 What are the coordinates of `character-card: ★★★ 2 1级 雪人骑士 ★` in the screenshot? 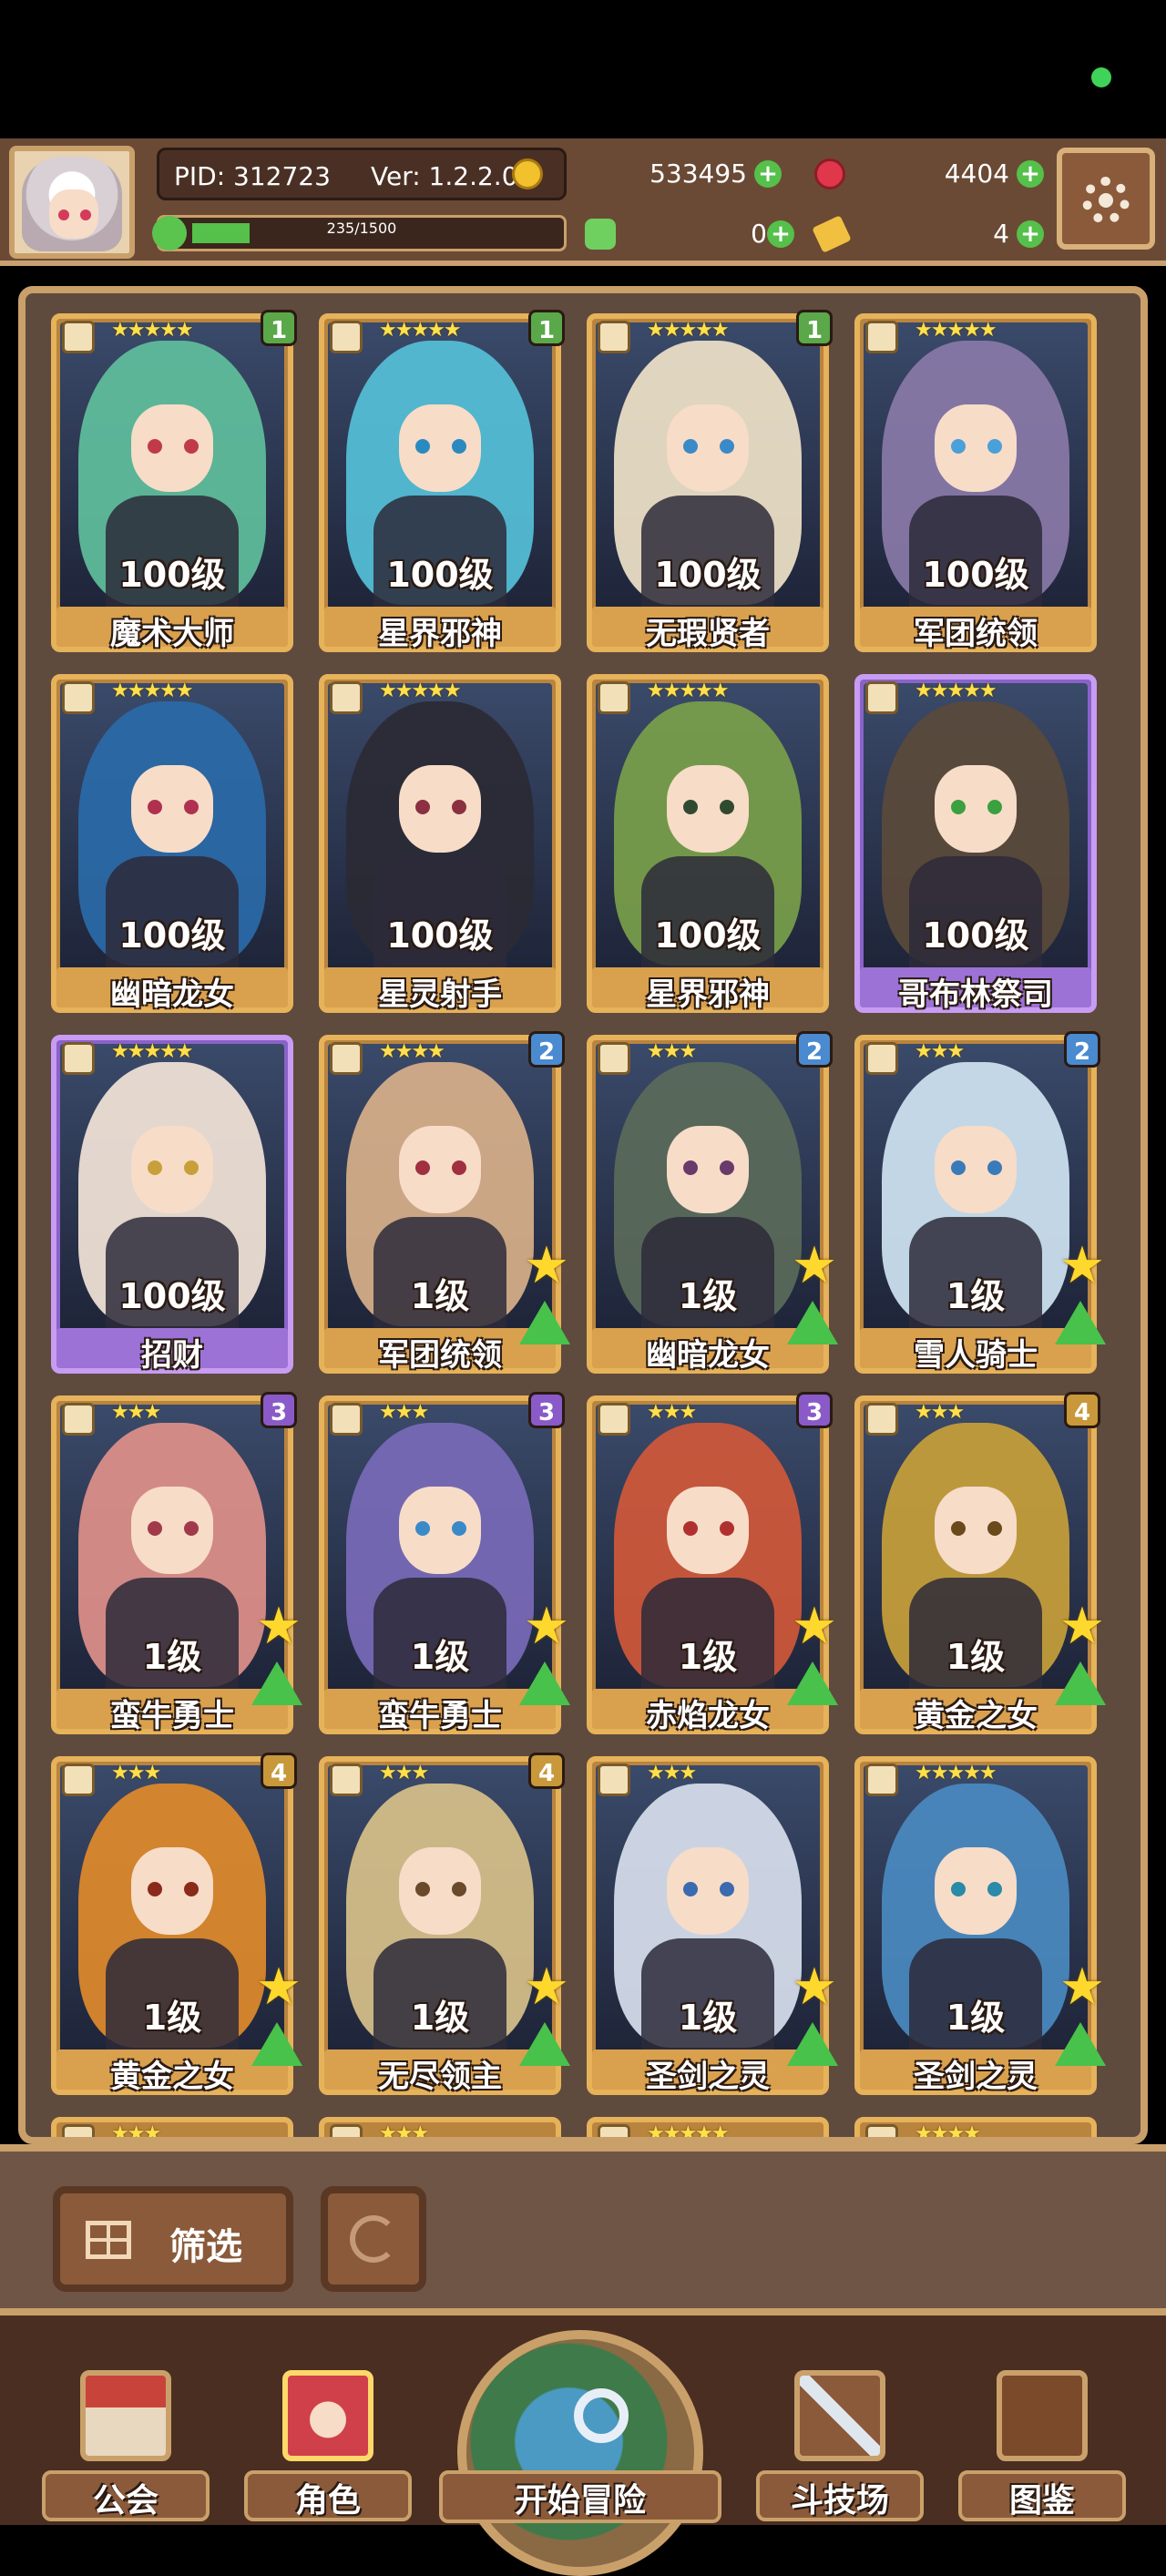 It's located at (980, 1203).